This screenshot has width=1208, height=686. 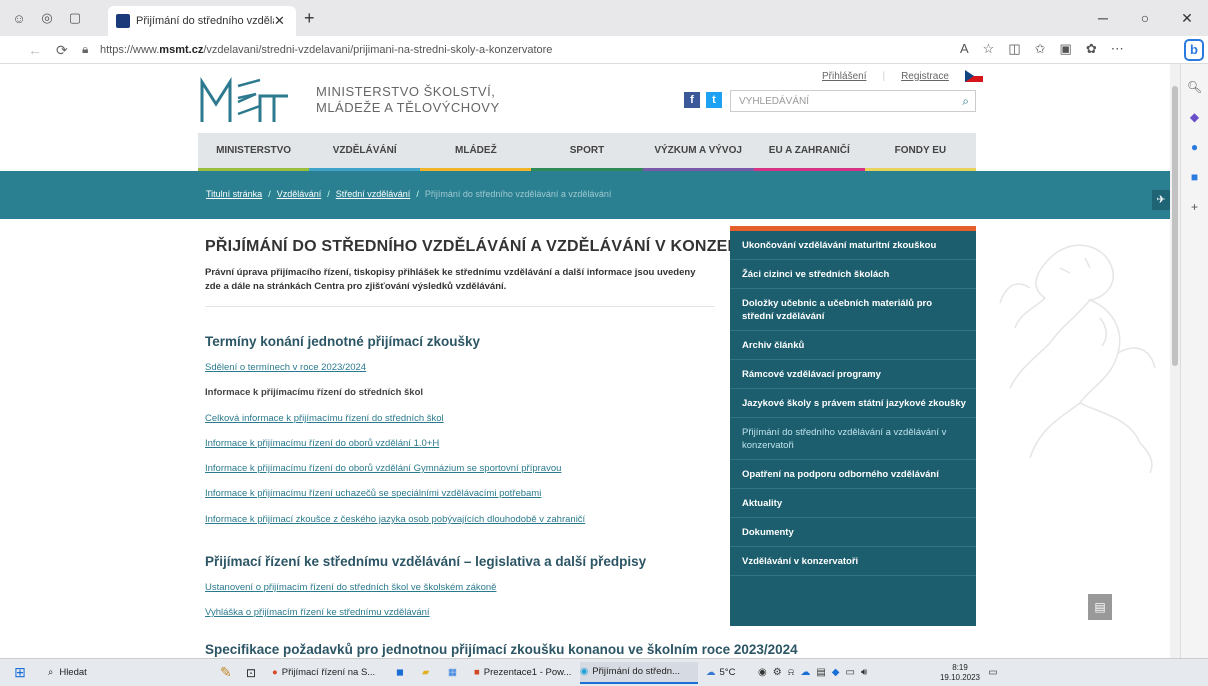 What do you see at coordinates (1194, 117) in the screenshot?
I see `tools-icon: ◆` at bounding box center [1194, 117].